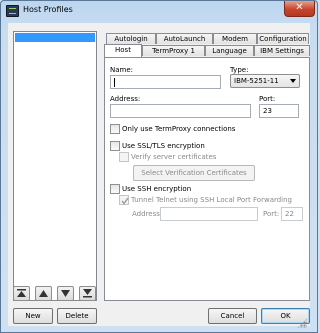 The width and height of the screenshot is (320, 333). Describe the element at coordinates (12, 11) in the screenshot. I see `terminal-app-icon` at that location.